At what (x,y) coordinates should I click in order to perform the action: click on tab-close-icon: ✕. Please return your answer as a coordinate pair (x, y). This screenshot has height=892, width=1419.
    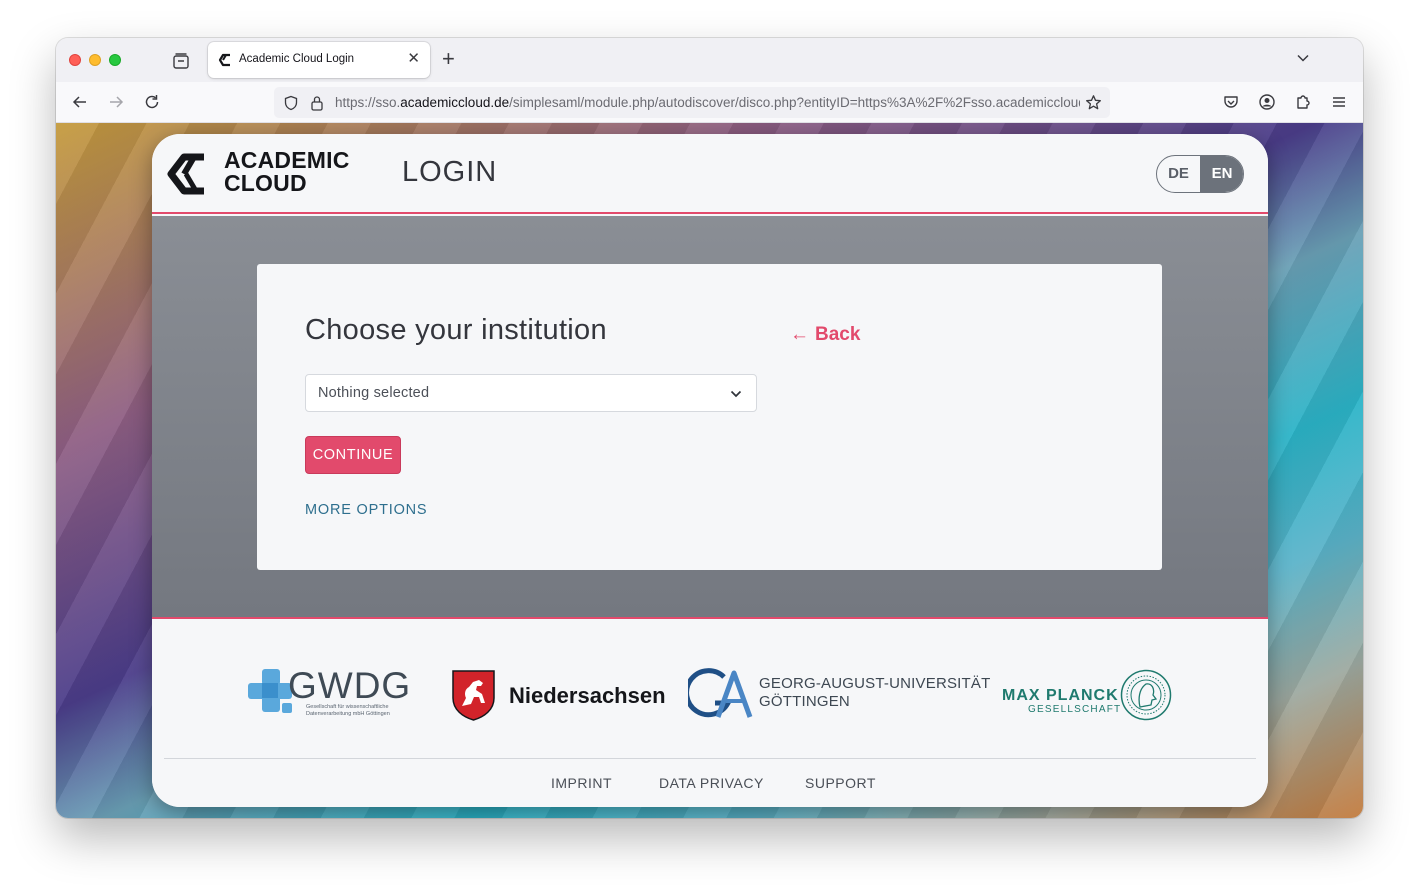
    Looking at the image, I should click on (413, 59).